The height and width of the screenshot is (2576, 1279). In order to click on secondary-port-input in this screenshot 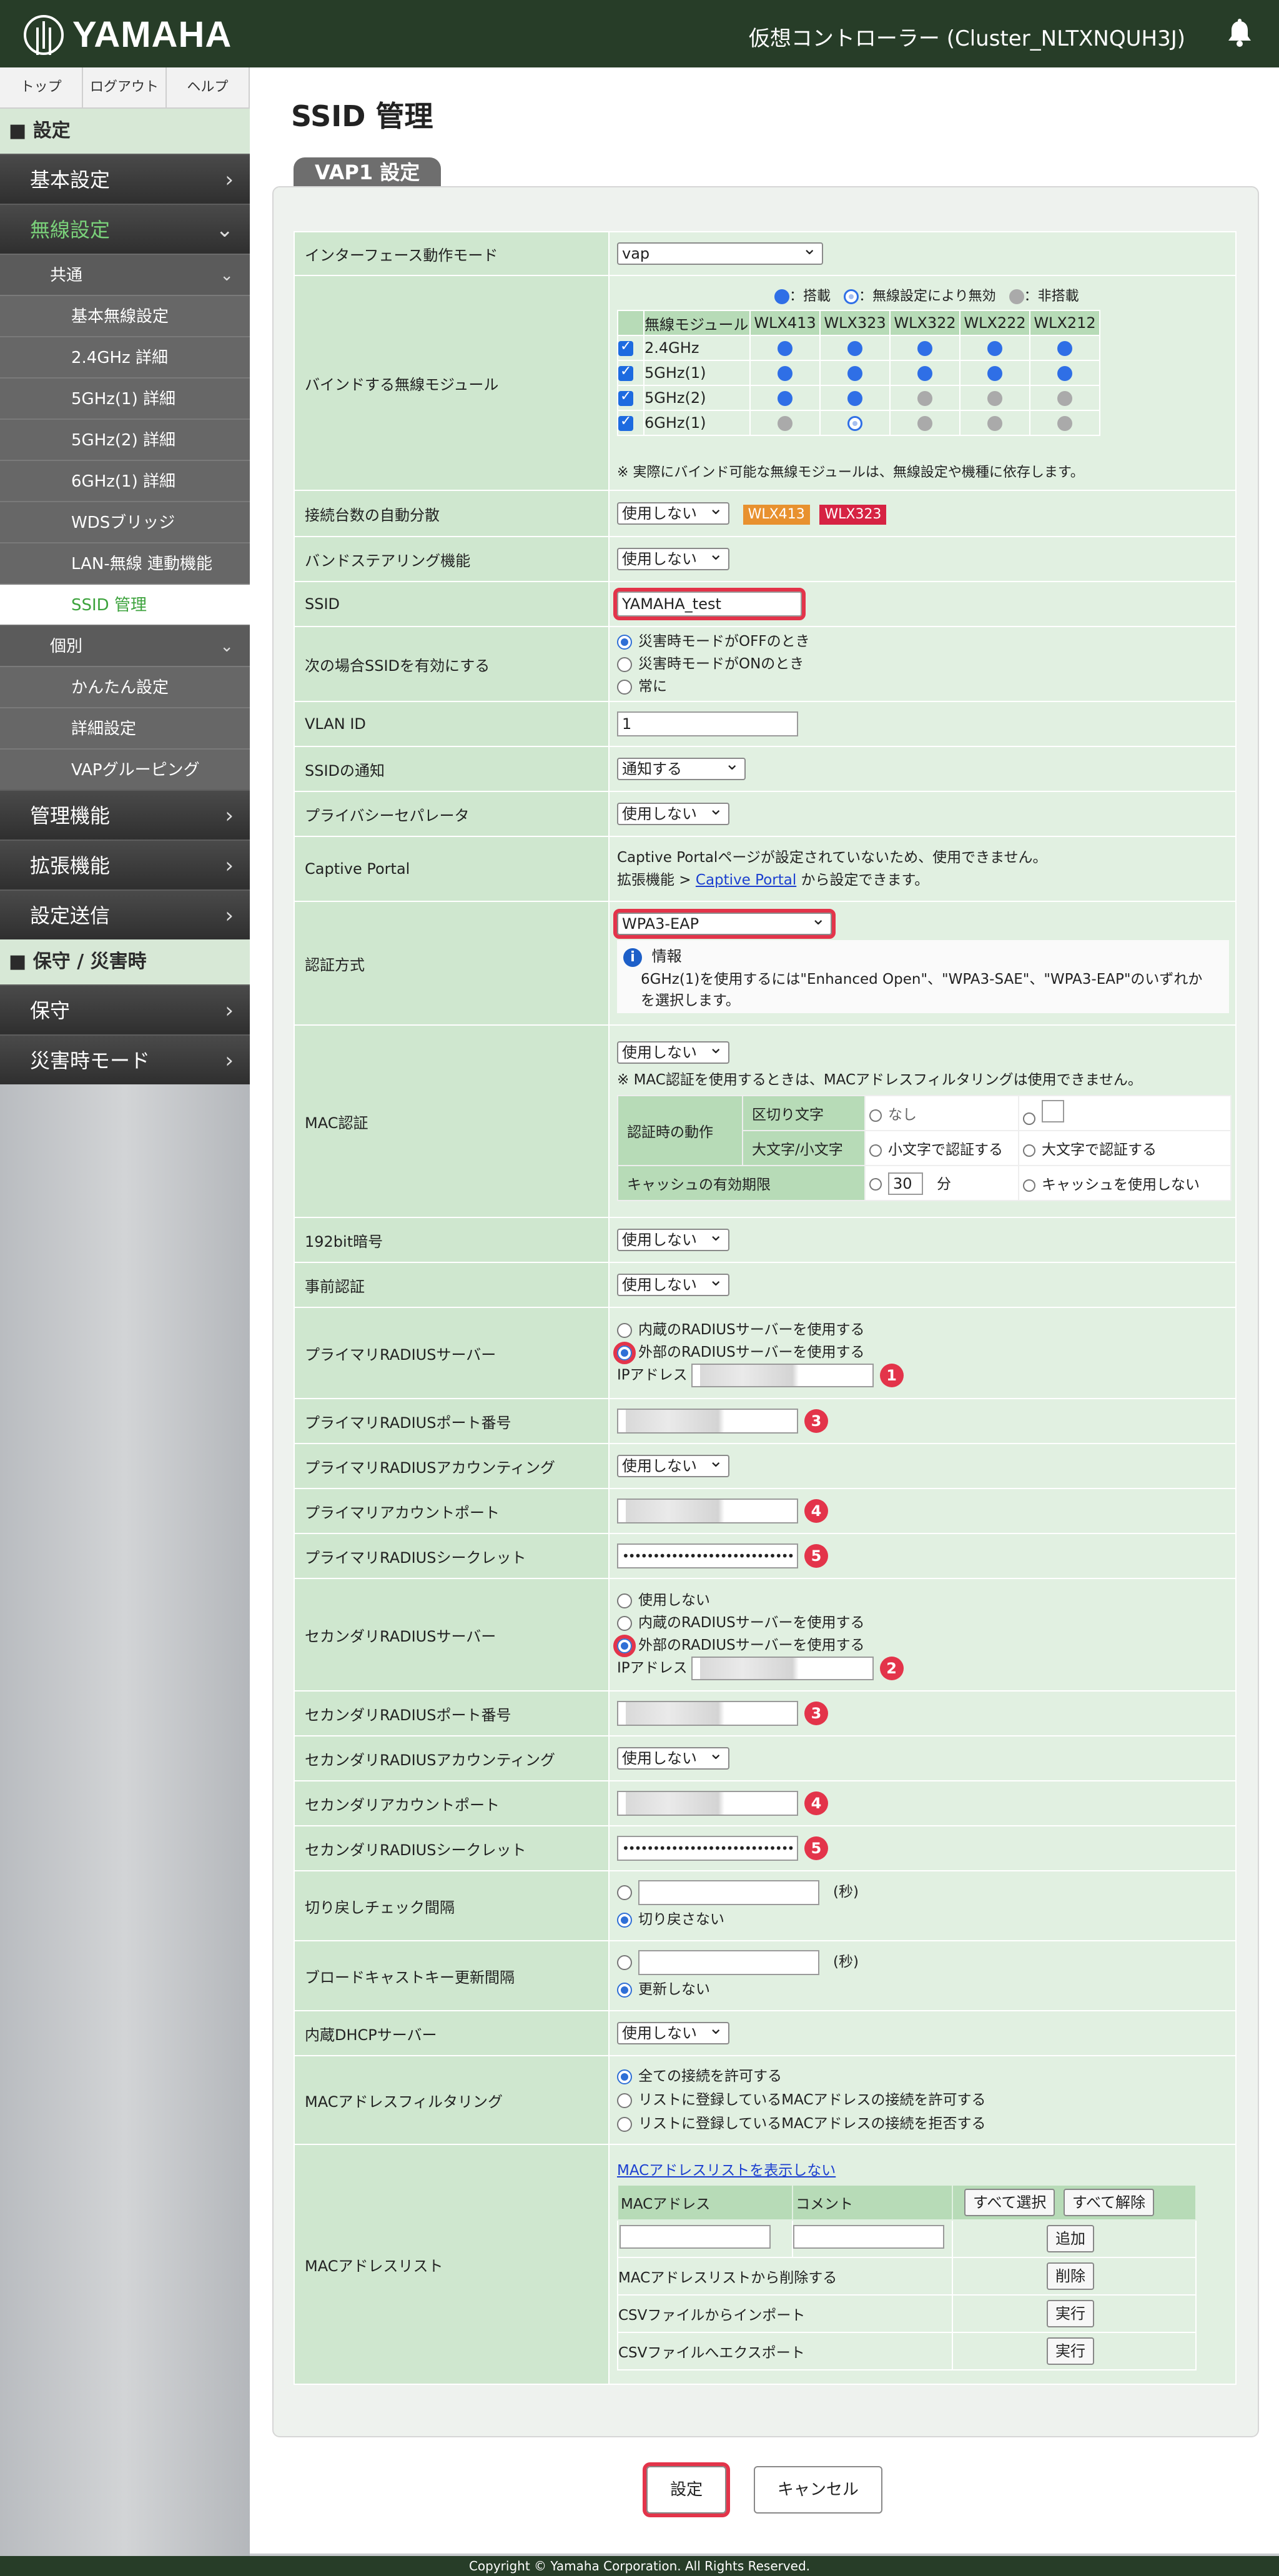, I will do `click(707, 1713)`.